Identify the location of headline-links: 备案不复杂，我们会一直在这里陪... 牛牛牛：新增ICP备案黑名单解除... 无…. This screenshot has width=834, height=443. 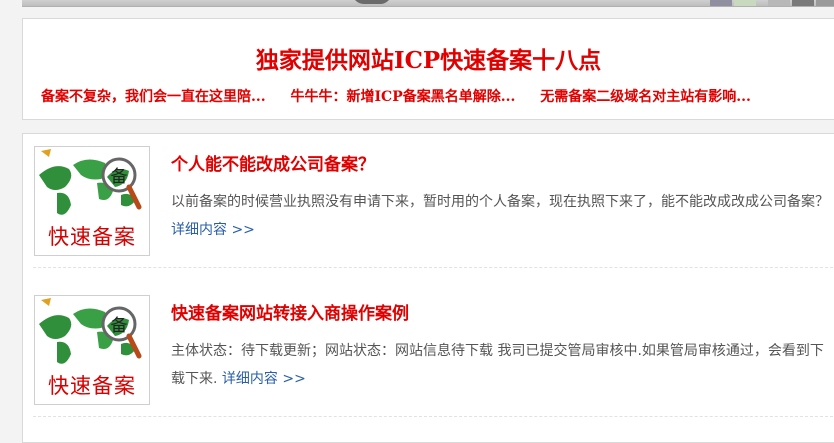
(406, 96).